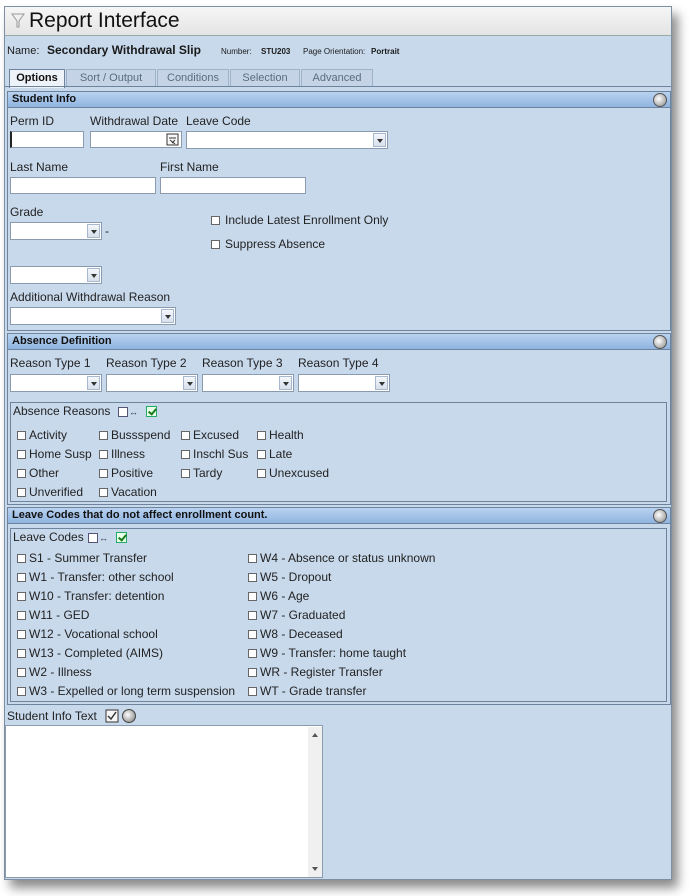 This screenshot has height=896, width=700. Describe the element at coordinates (47, 139) in the screenshot. I see `perm-id-input` at that location.